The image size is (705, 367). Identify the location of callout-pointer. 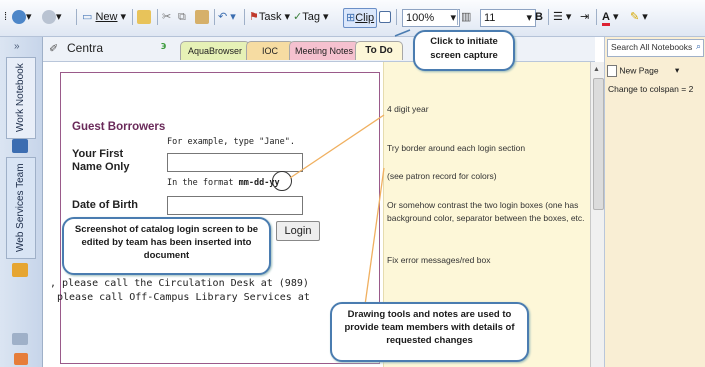
(402, 33).